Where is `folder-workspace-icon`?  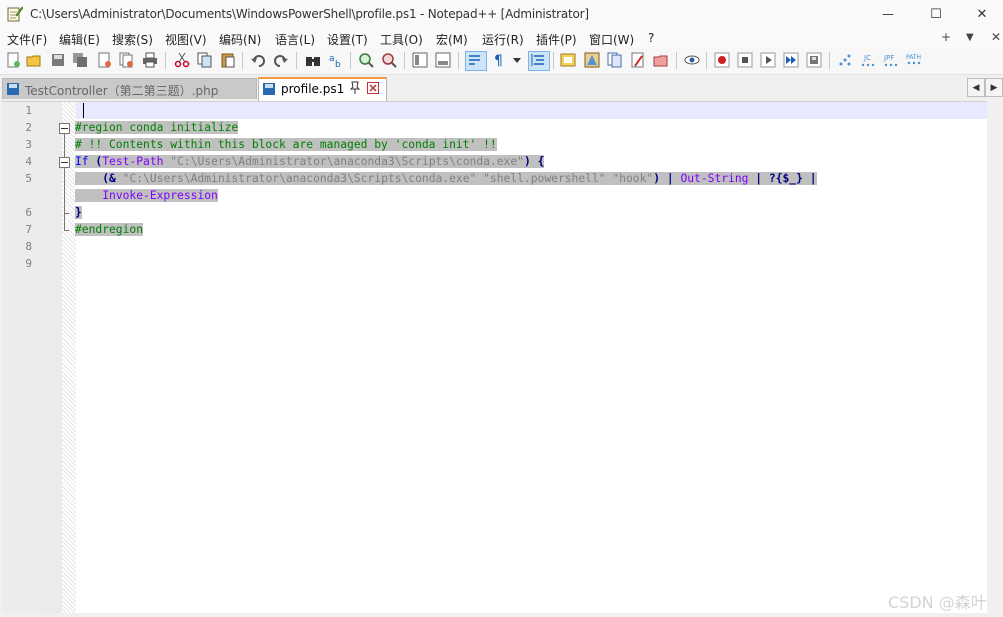
folder-workspace-icon is located at coordinates (615, 60).